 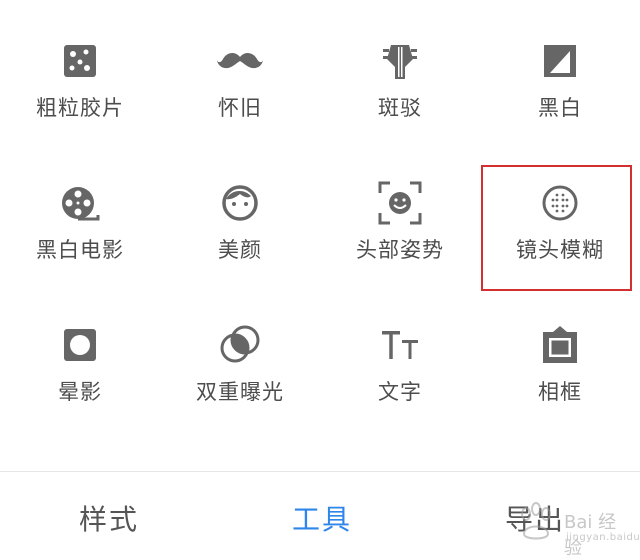 I want to click on tool-label: 斑驳, so click(x=400, y=108).